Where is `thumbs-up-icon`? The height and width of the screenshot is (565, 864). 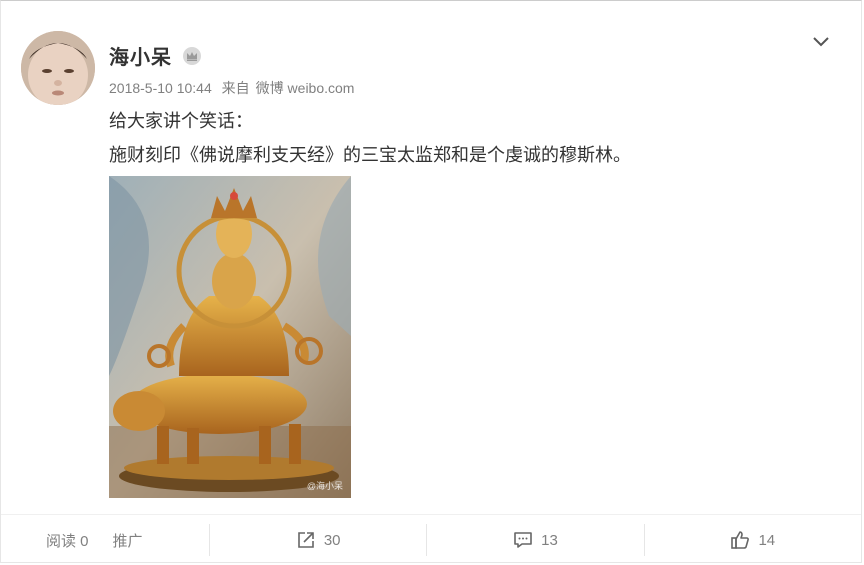 thumbs-up-icon is located at coordinates (740, 540).